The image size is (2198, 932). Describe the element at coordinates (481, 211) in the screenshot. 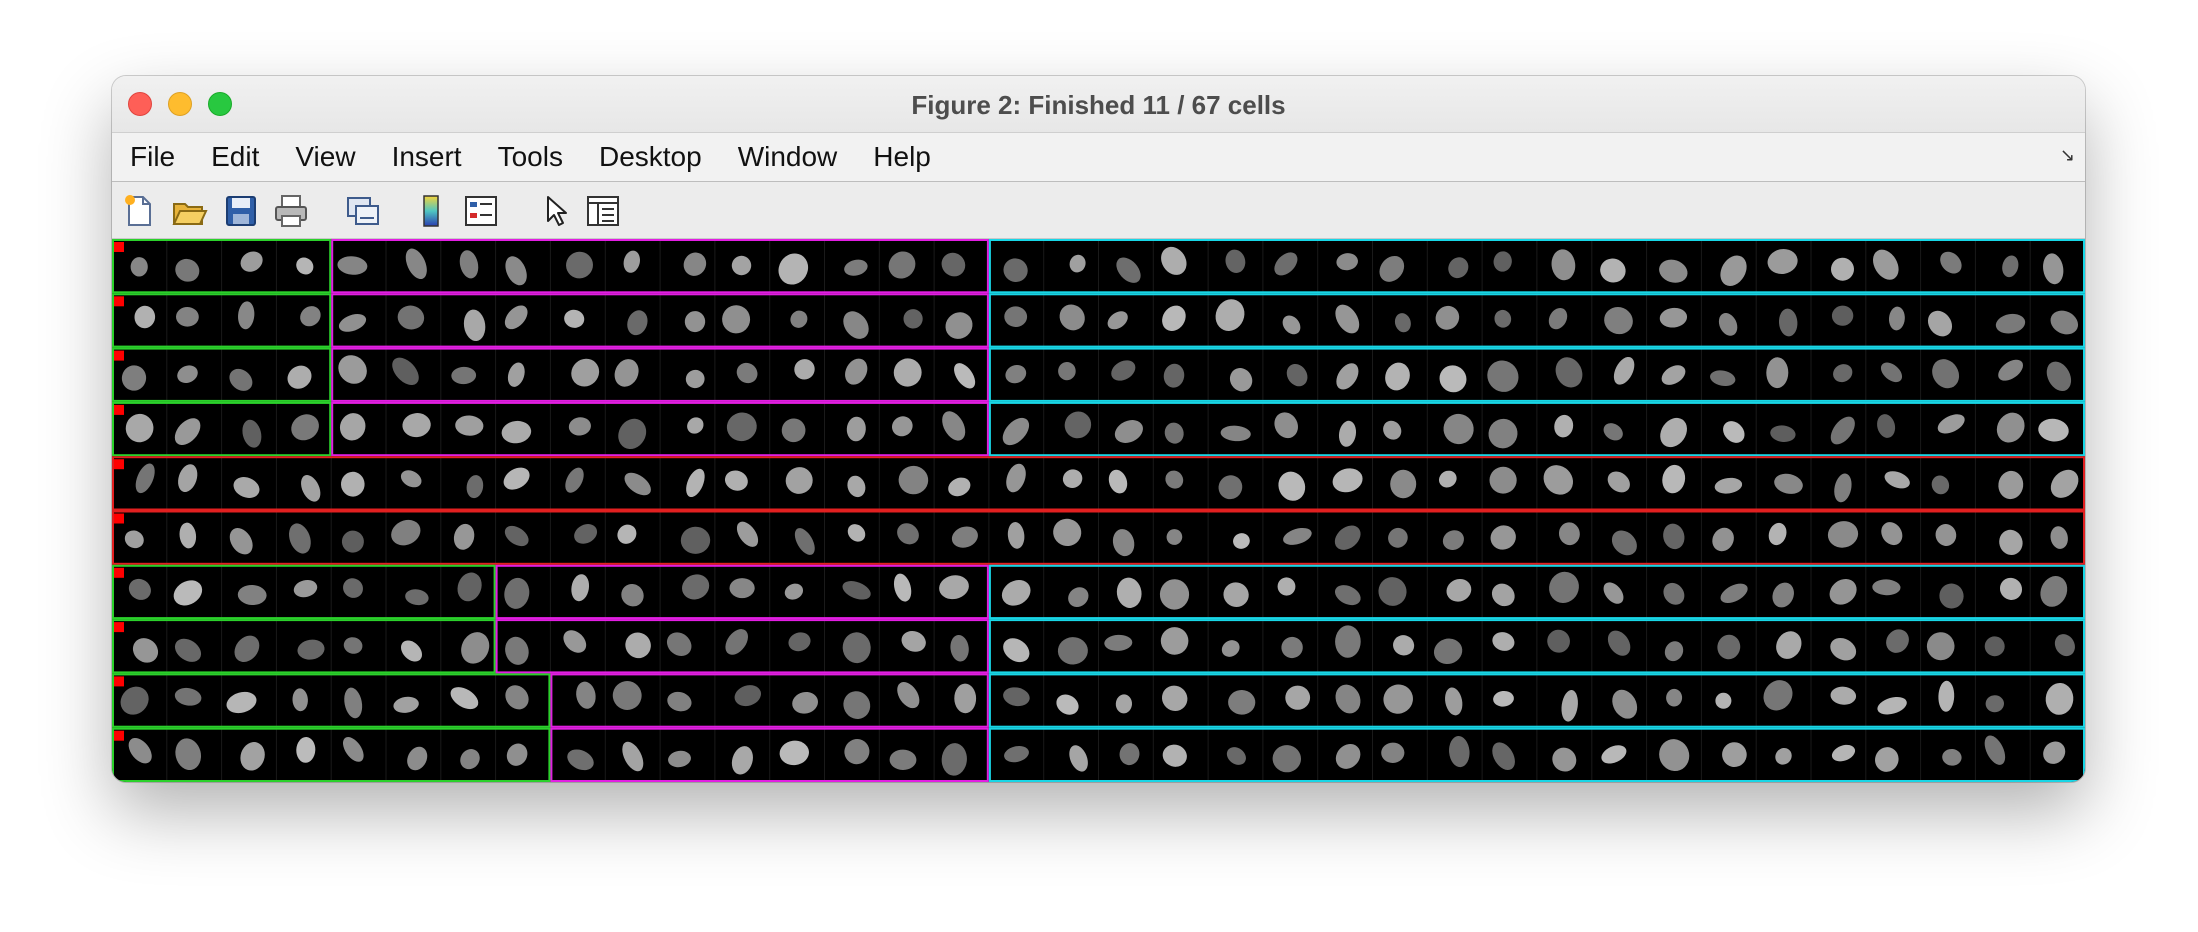

I see `insert-legend-icon` at that location.